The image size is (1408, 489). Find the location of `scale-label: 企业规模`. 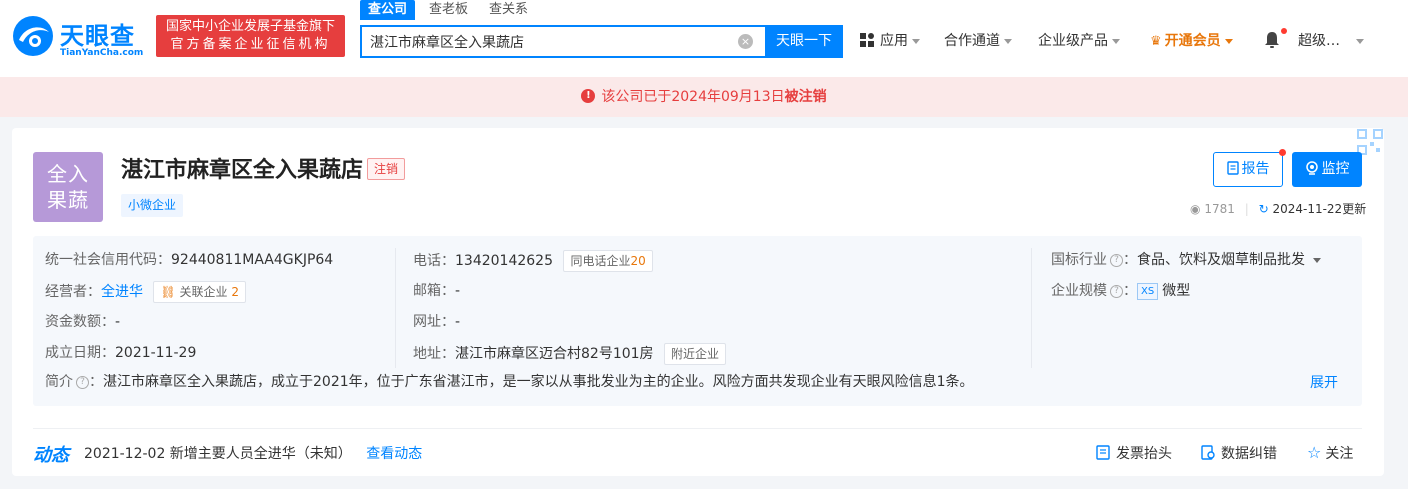

scale-label: 企业规模 is located at coordinates (1079, 291).